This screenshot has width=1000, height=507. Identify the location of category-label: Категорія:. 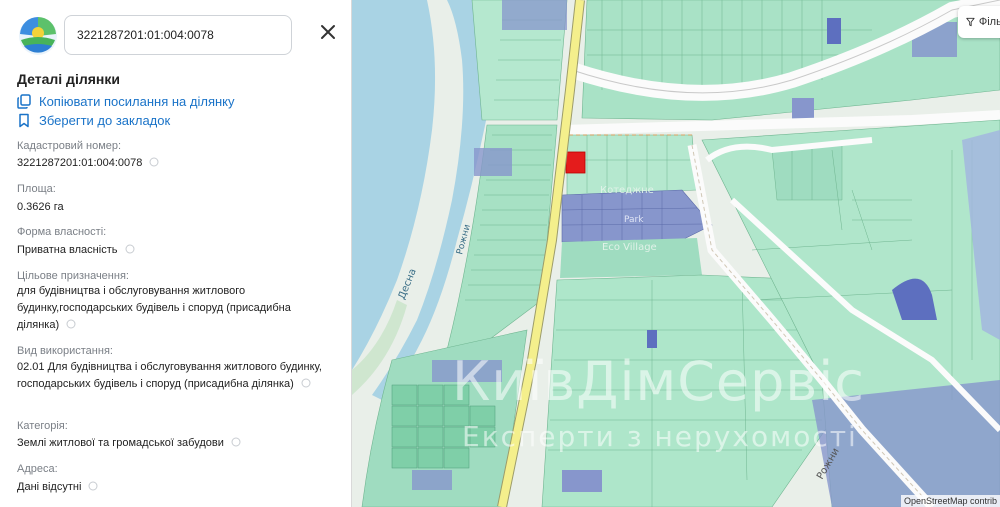
(42, 426).